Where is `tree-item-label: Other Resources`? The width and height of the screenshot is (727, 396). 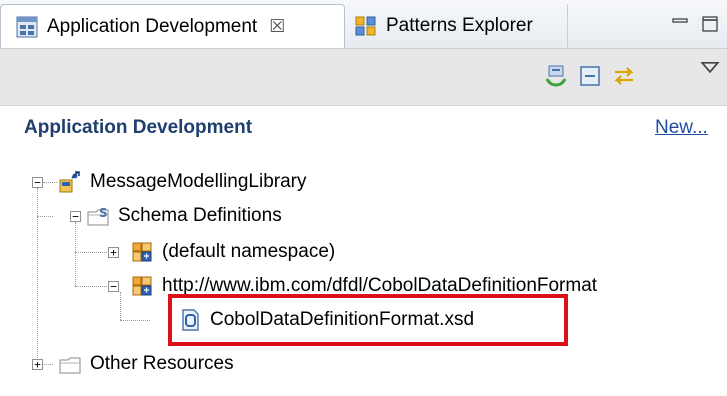
tree-item-label: Other Resources is located at coordinates (162, 363).